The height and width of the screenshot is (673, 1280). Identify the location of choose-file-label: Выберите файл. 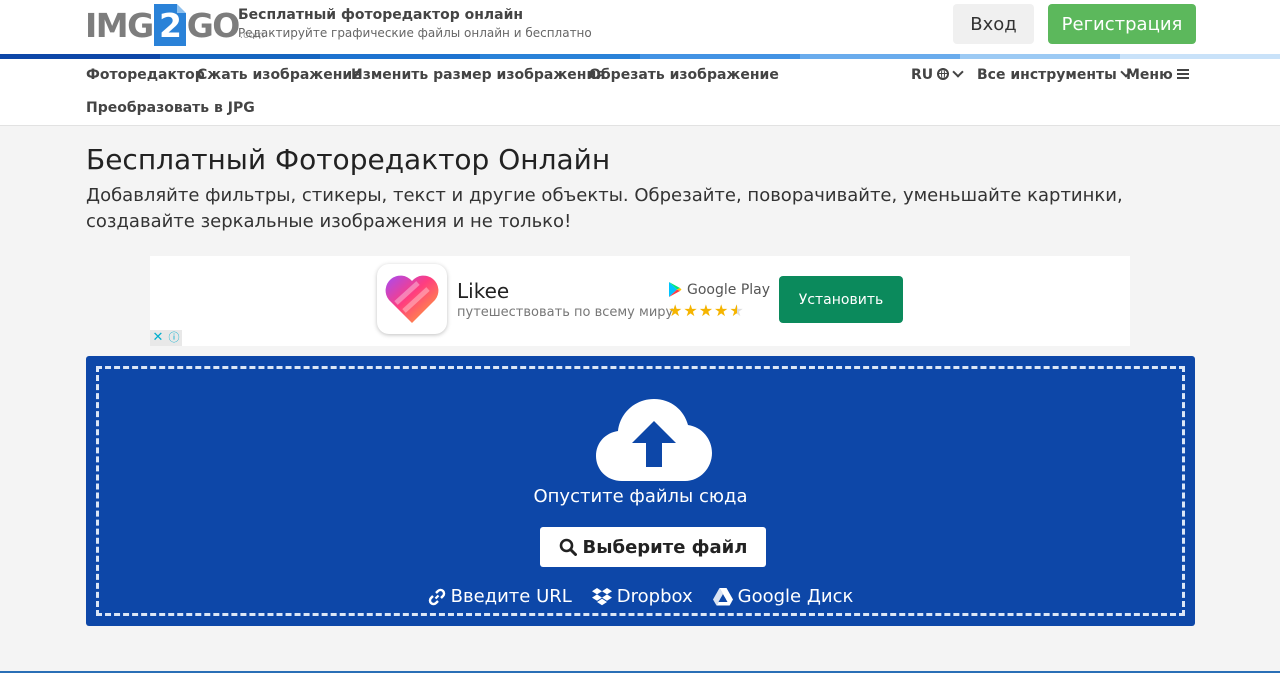
(665, 547).